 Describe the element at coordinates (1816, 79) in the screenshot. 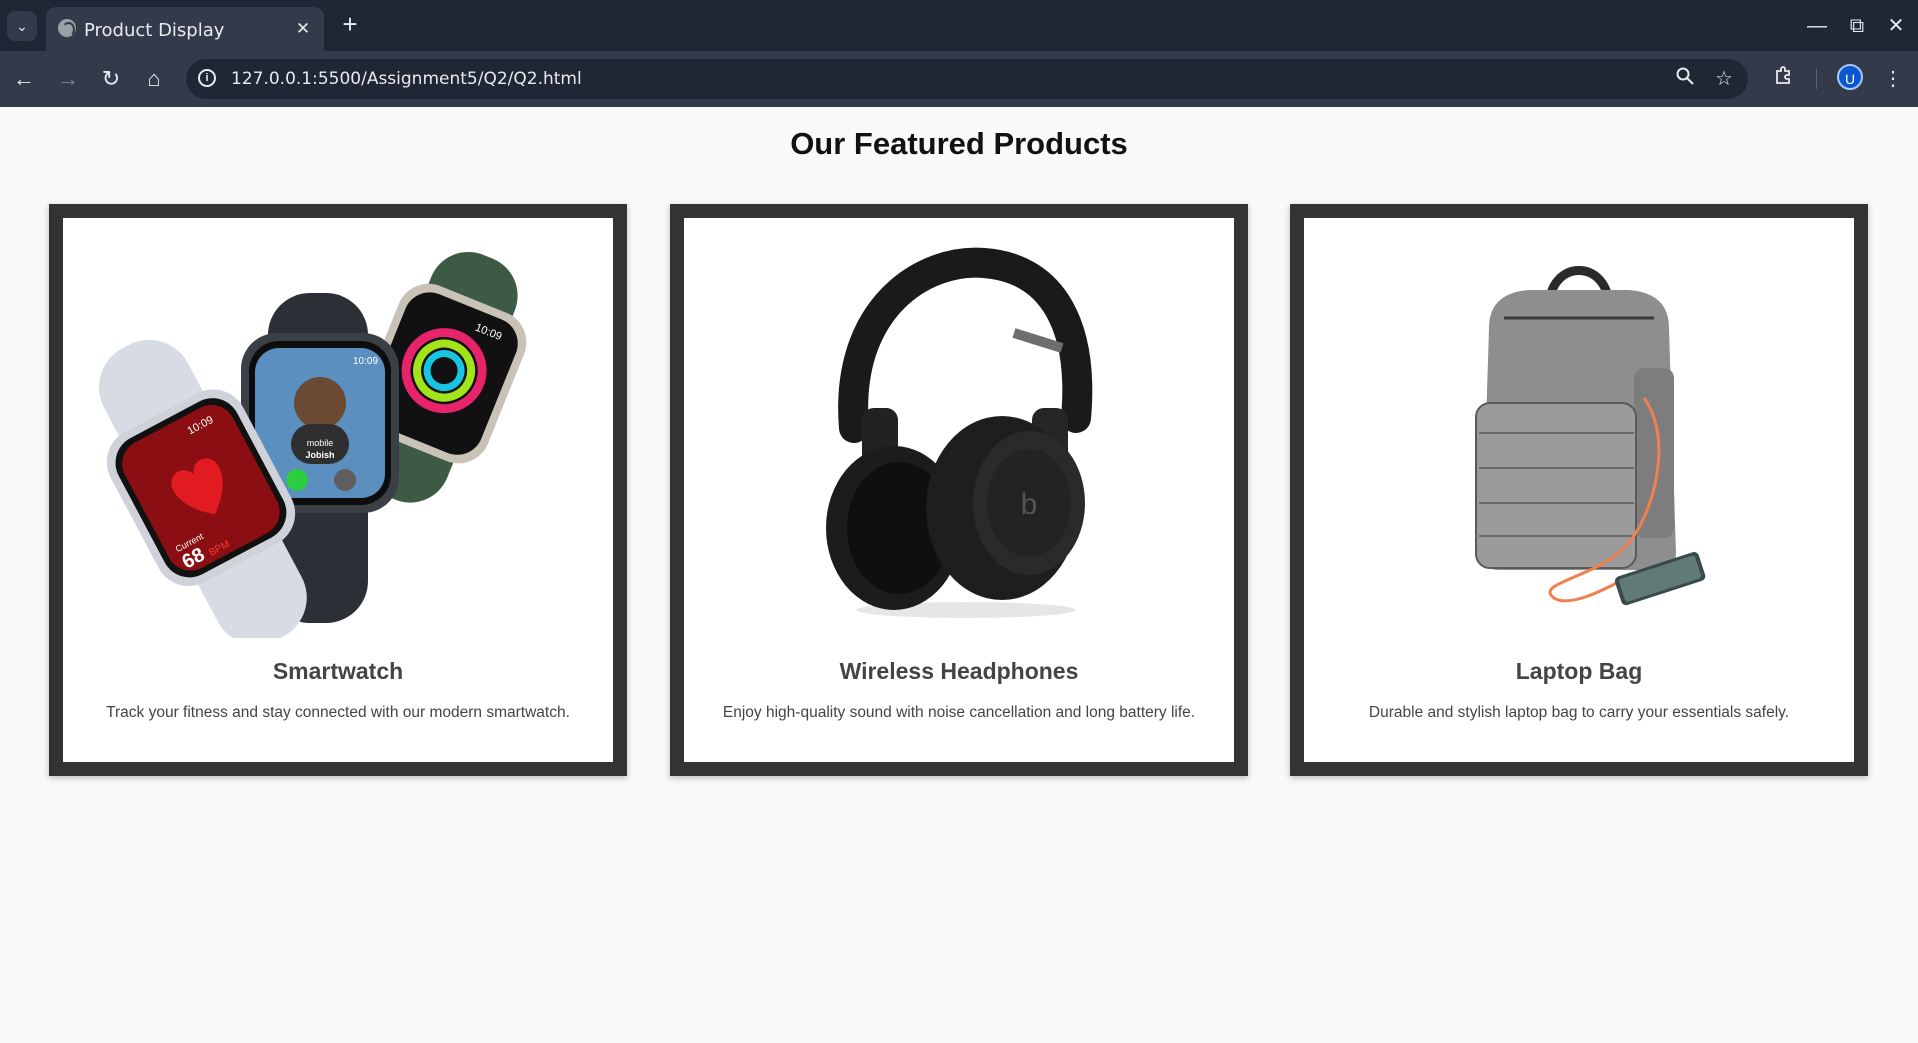

I see `toolbar-divider` at that location.